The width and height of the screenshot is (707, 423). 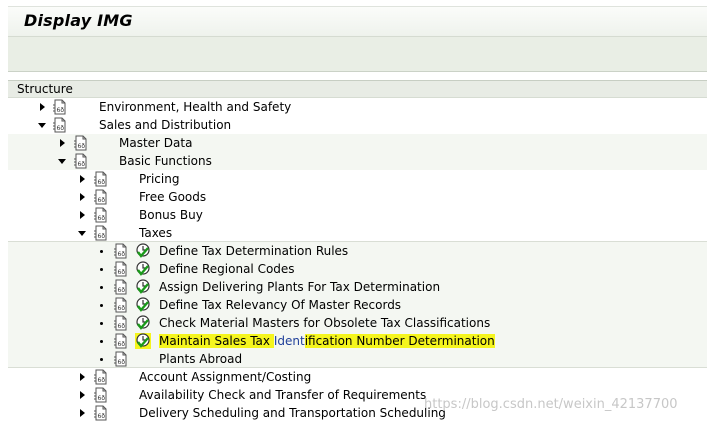 I want to click on tree-node-label: Define Tax Relevancy Of Master Records, so click(x=280, y=305).